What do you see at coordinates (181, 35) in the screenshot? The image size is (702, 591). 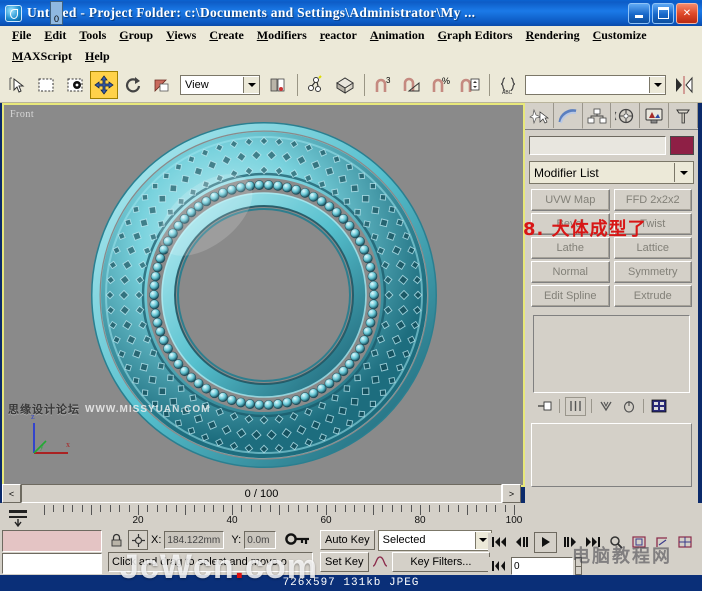 I see `menu-views: Views` at bounding box center [181, 35].